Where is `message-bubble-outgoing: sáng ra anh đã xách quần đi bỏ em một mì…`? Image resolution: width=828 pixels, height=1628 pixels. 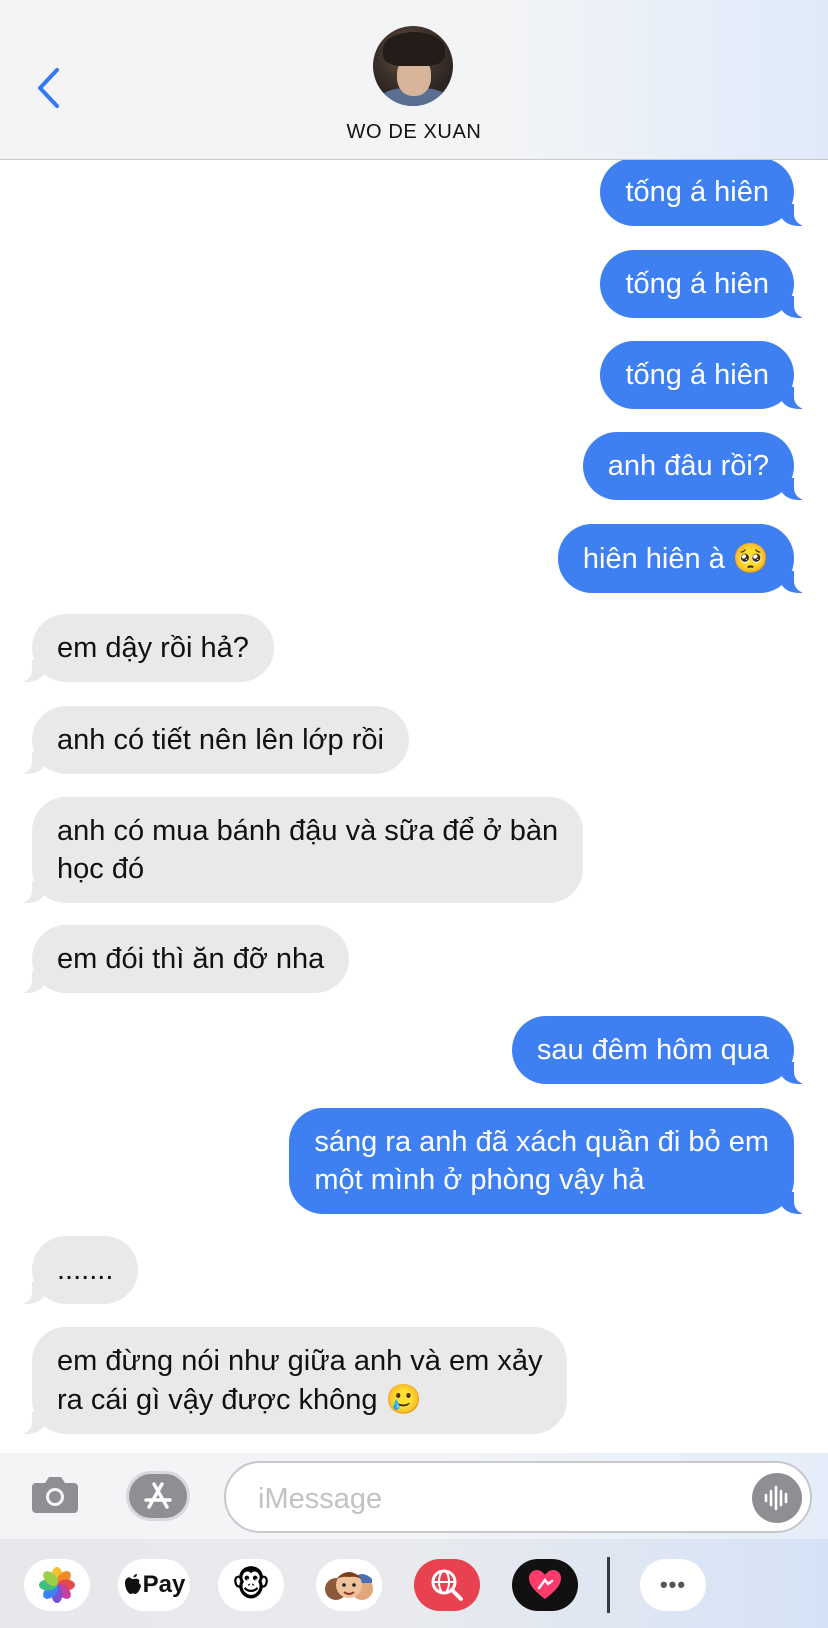
message-bubble-outgoing: sáng ra anh đã xách quần đi bỏ em một mì… is located at coordinates (550, 1161).